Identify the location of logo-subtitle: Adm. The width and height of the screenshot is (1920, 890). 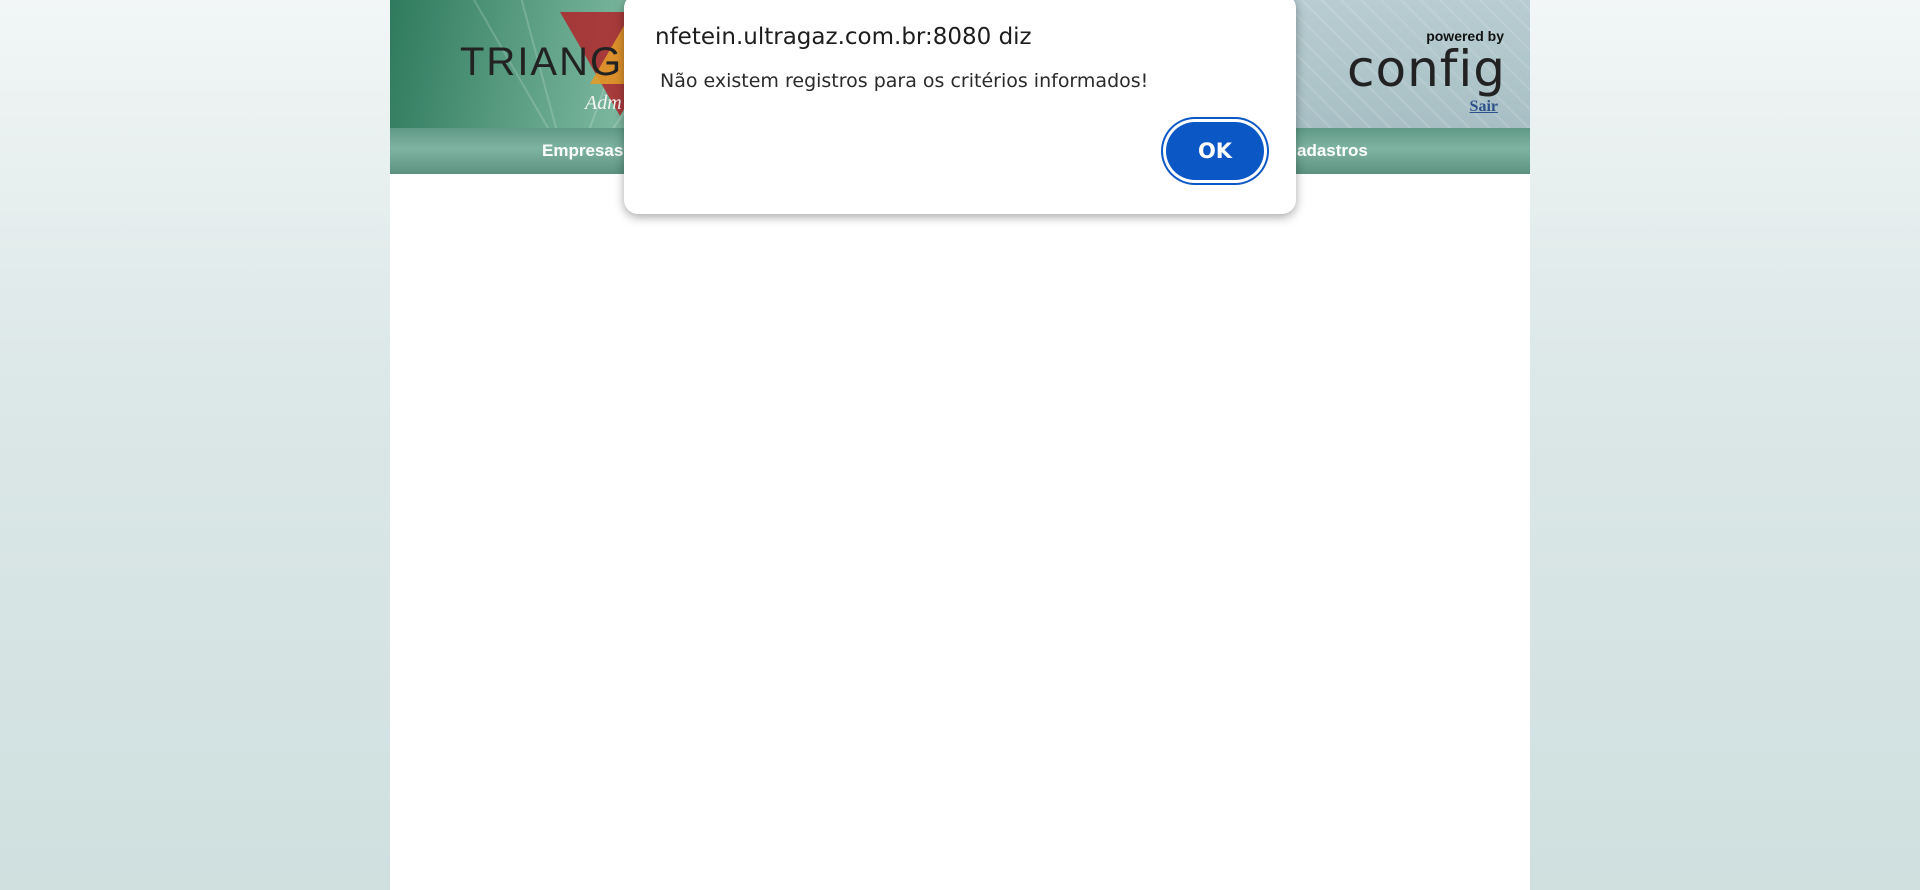
(603, 103).